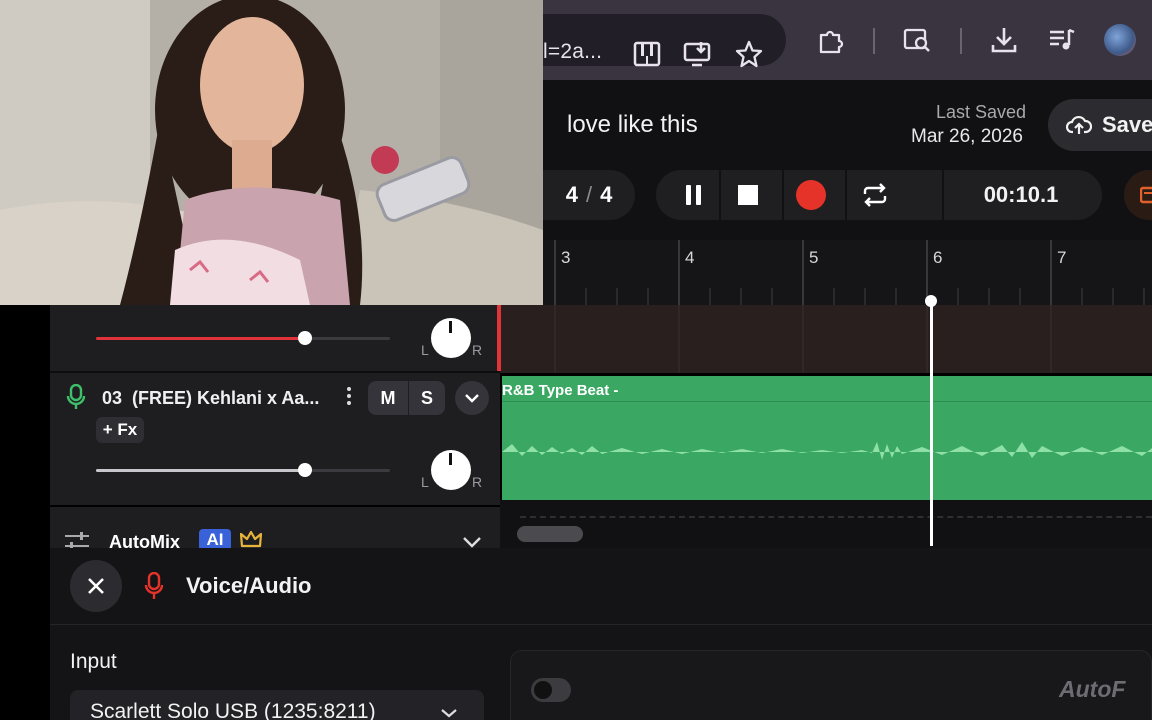  Describe the element at coordinates (1127, 124) in the screenshot. I see `save-label: Save` at that location.